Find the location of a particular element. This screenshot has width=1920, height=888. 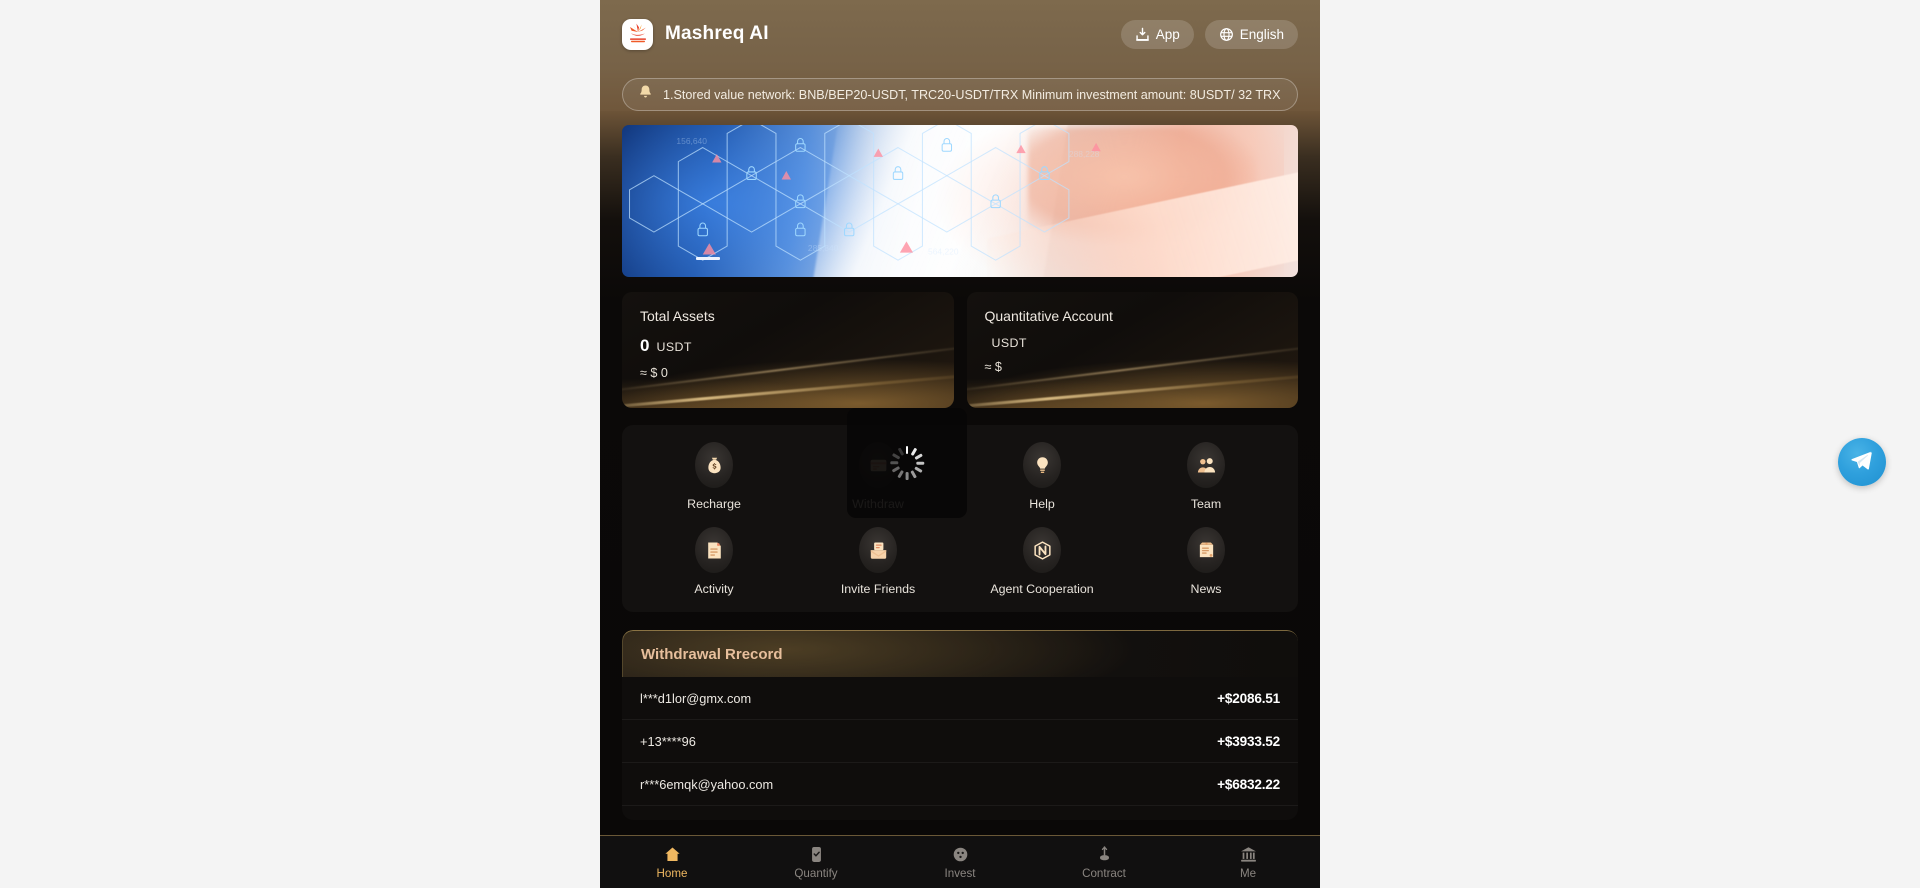

bottom-navigation: Home Quantify Invest Contract Me is located at coordinates (960, 861).